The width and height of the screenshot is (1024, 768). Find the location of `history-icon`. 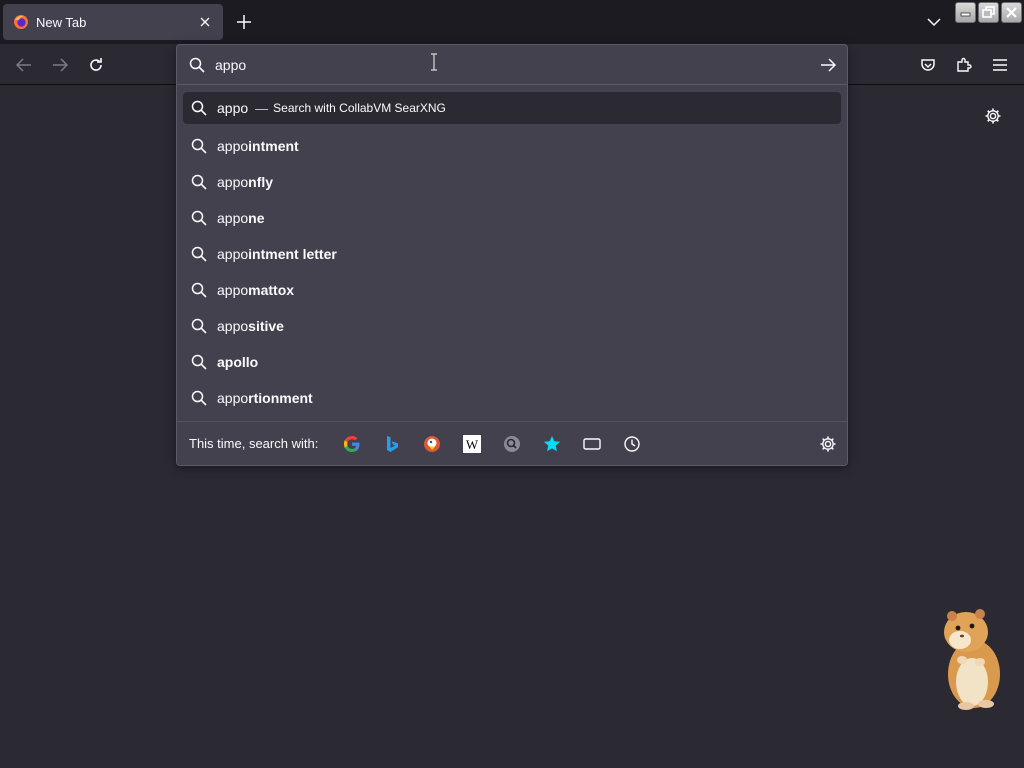

history-icon is located at coordinates (632, 444).